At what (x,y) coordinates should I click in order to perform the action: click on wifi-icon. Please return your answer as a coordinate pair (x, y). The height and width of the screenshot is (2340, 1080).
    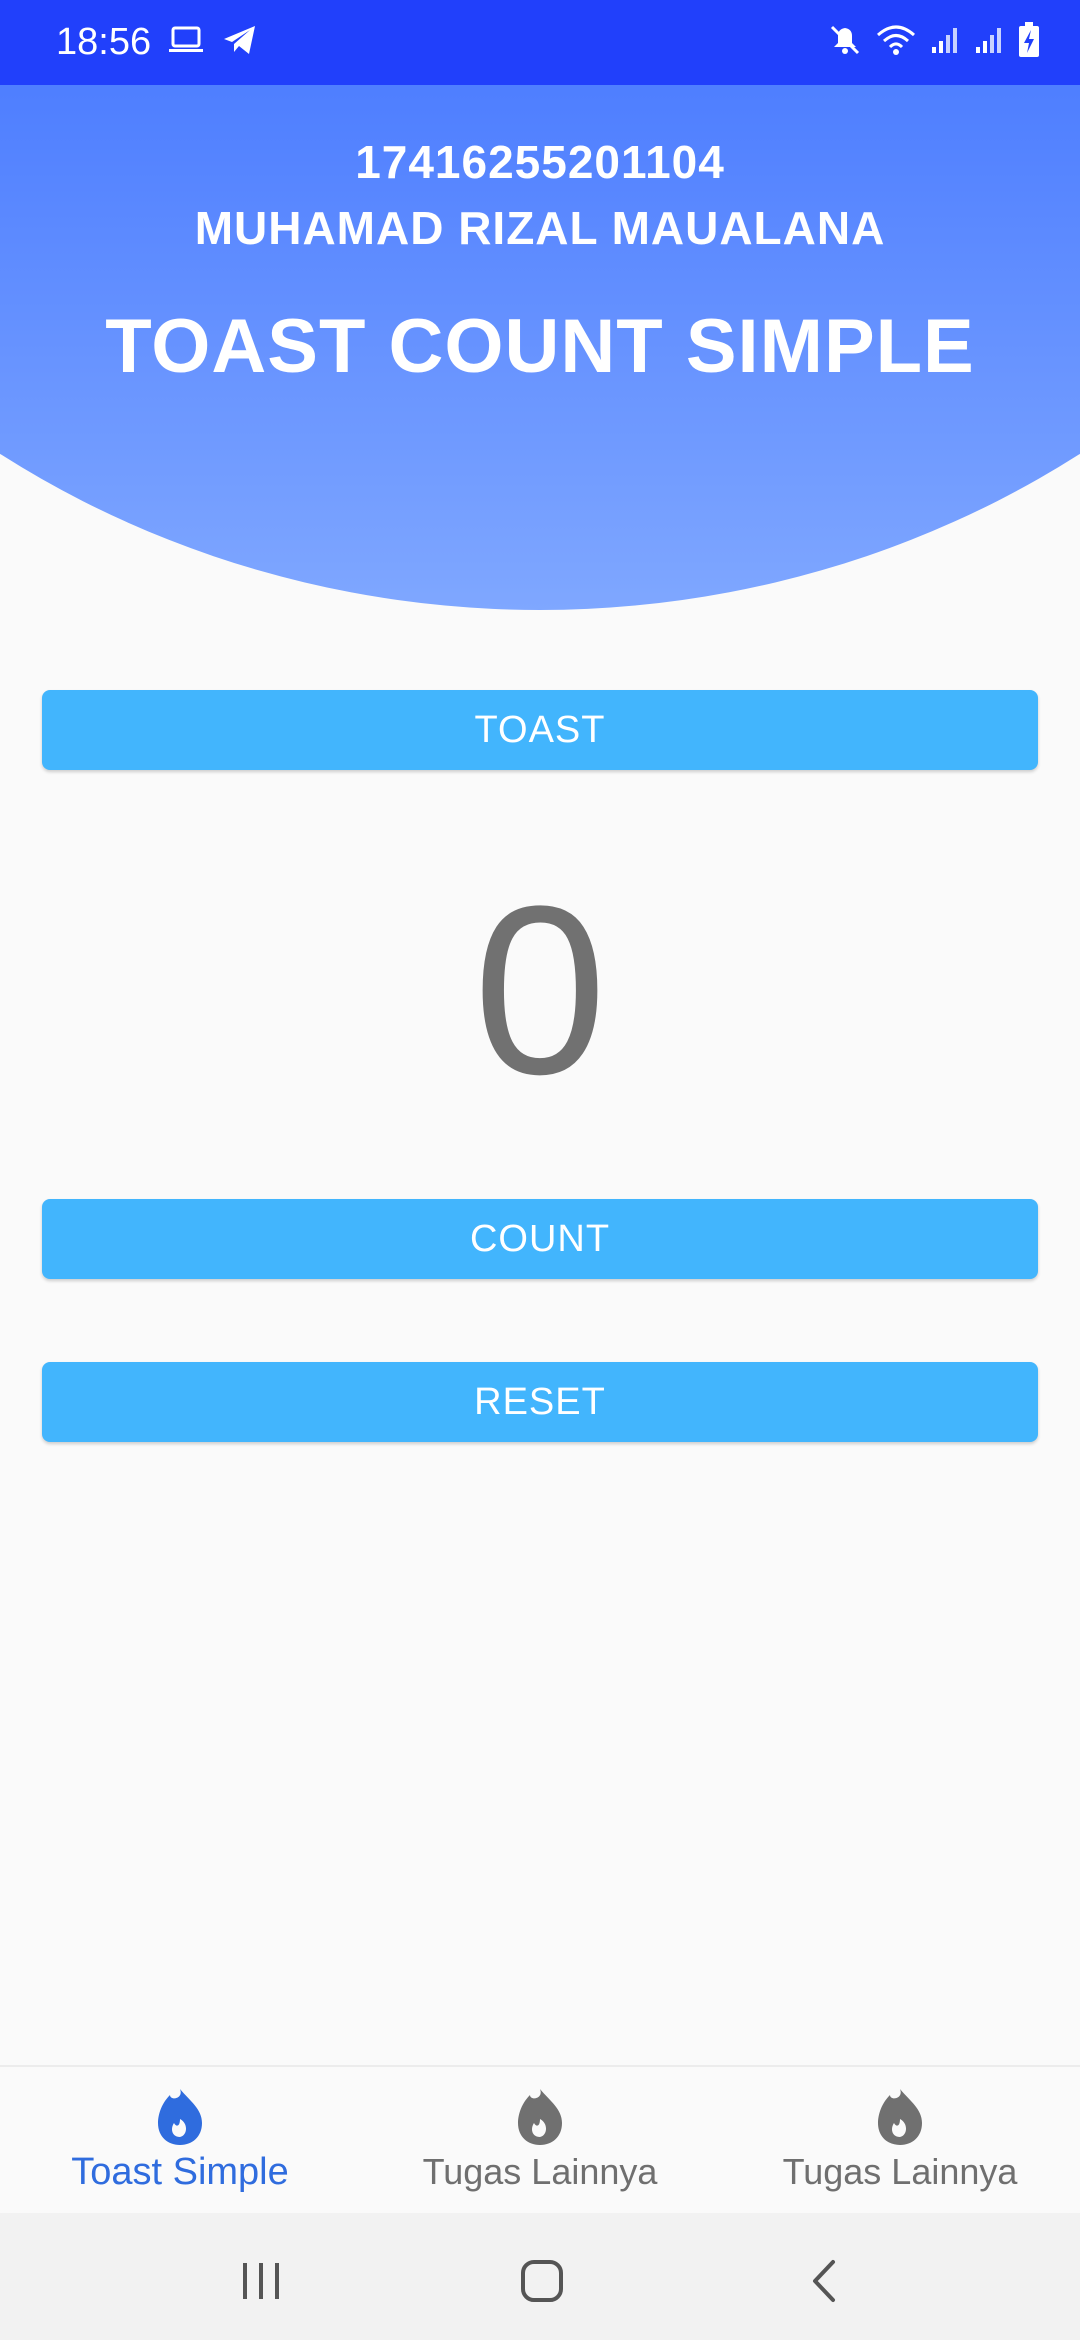
    Looking at the image, I should click on (896, 42).